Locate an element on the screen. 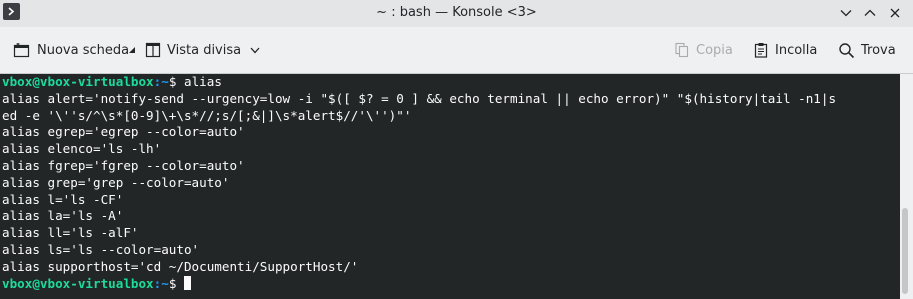  split-view-label: Vista divisa is located at coordinates (204, 50).